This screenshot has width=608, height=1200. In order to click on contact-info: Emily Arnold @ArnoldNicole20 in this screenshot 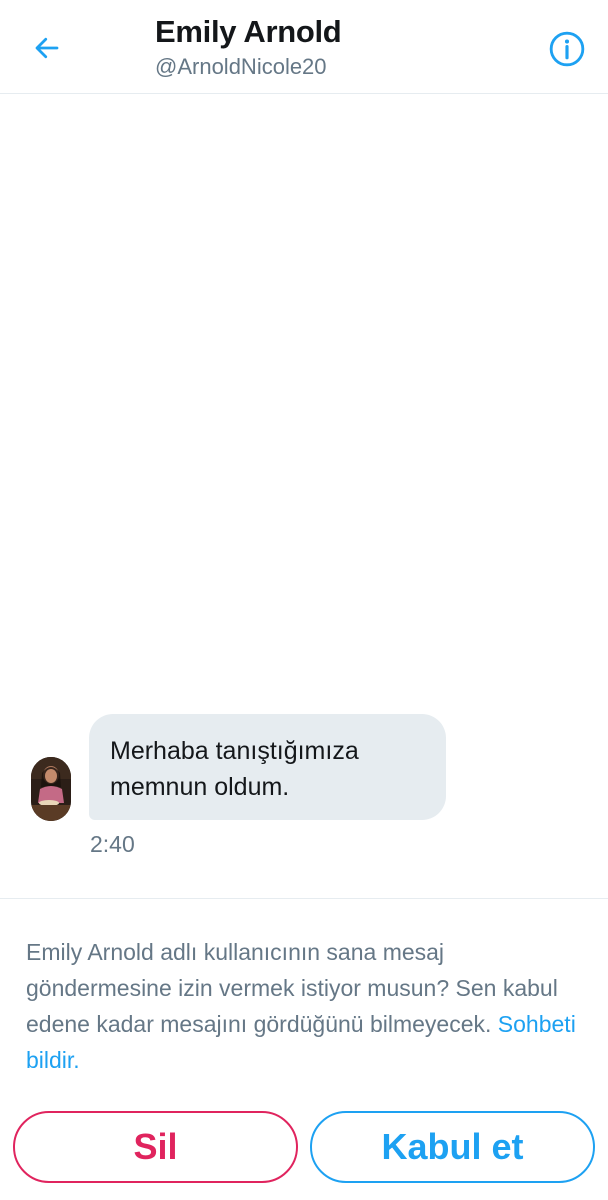, I will do `click(248, 46)`.